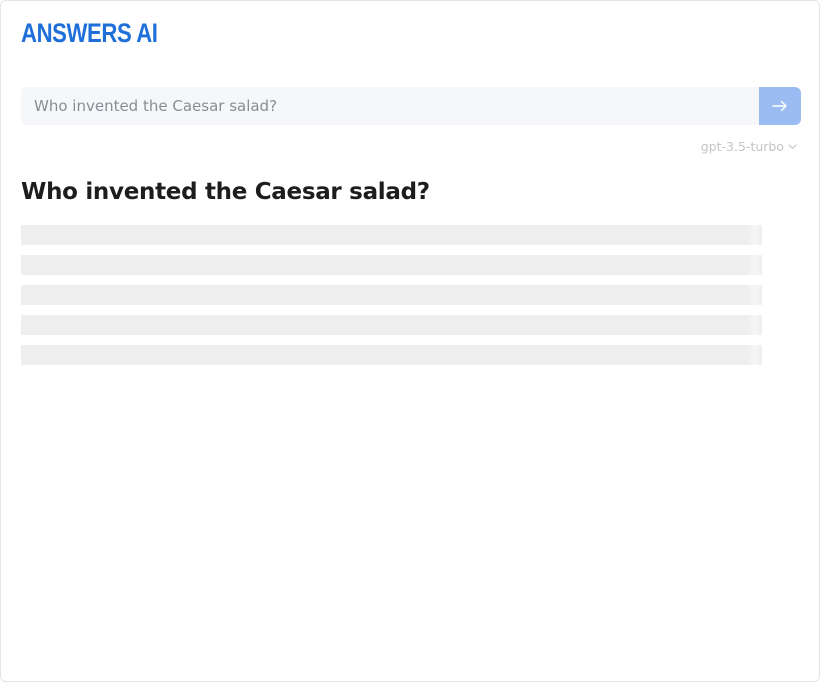  I want to click on model-select-value: gpt-3.5-turbo, so click(742, 146).